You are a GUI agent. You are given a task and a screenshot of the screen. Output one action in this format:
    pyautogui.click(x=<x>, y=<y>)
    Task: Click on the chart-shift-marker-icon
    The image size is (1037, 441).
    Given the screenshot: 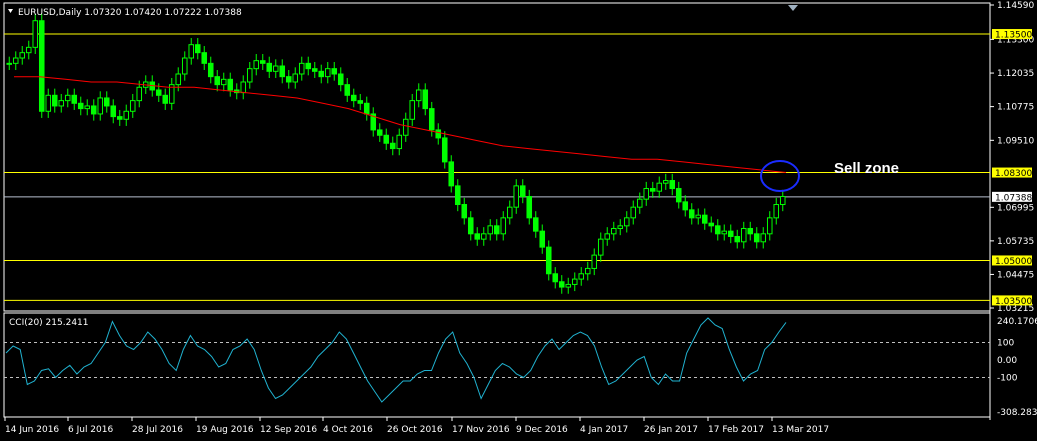 What is the action you would take?
    pyautogui.click(x=793, y=8)
    